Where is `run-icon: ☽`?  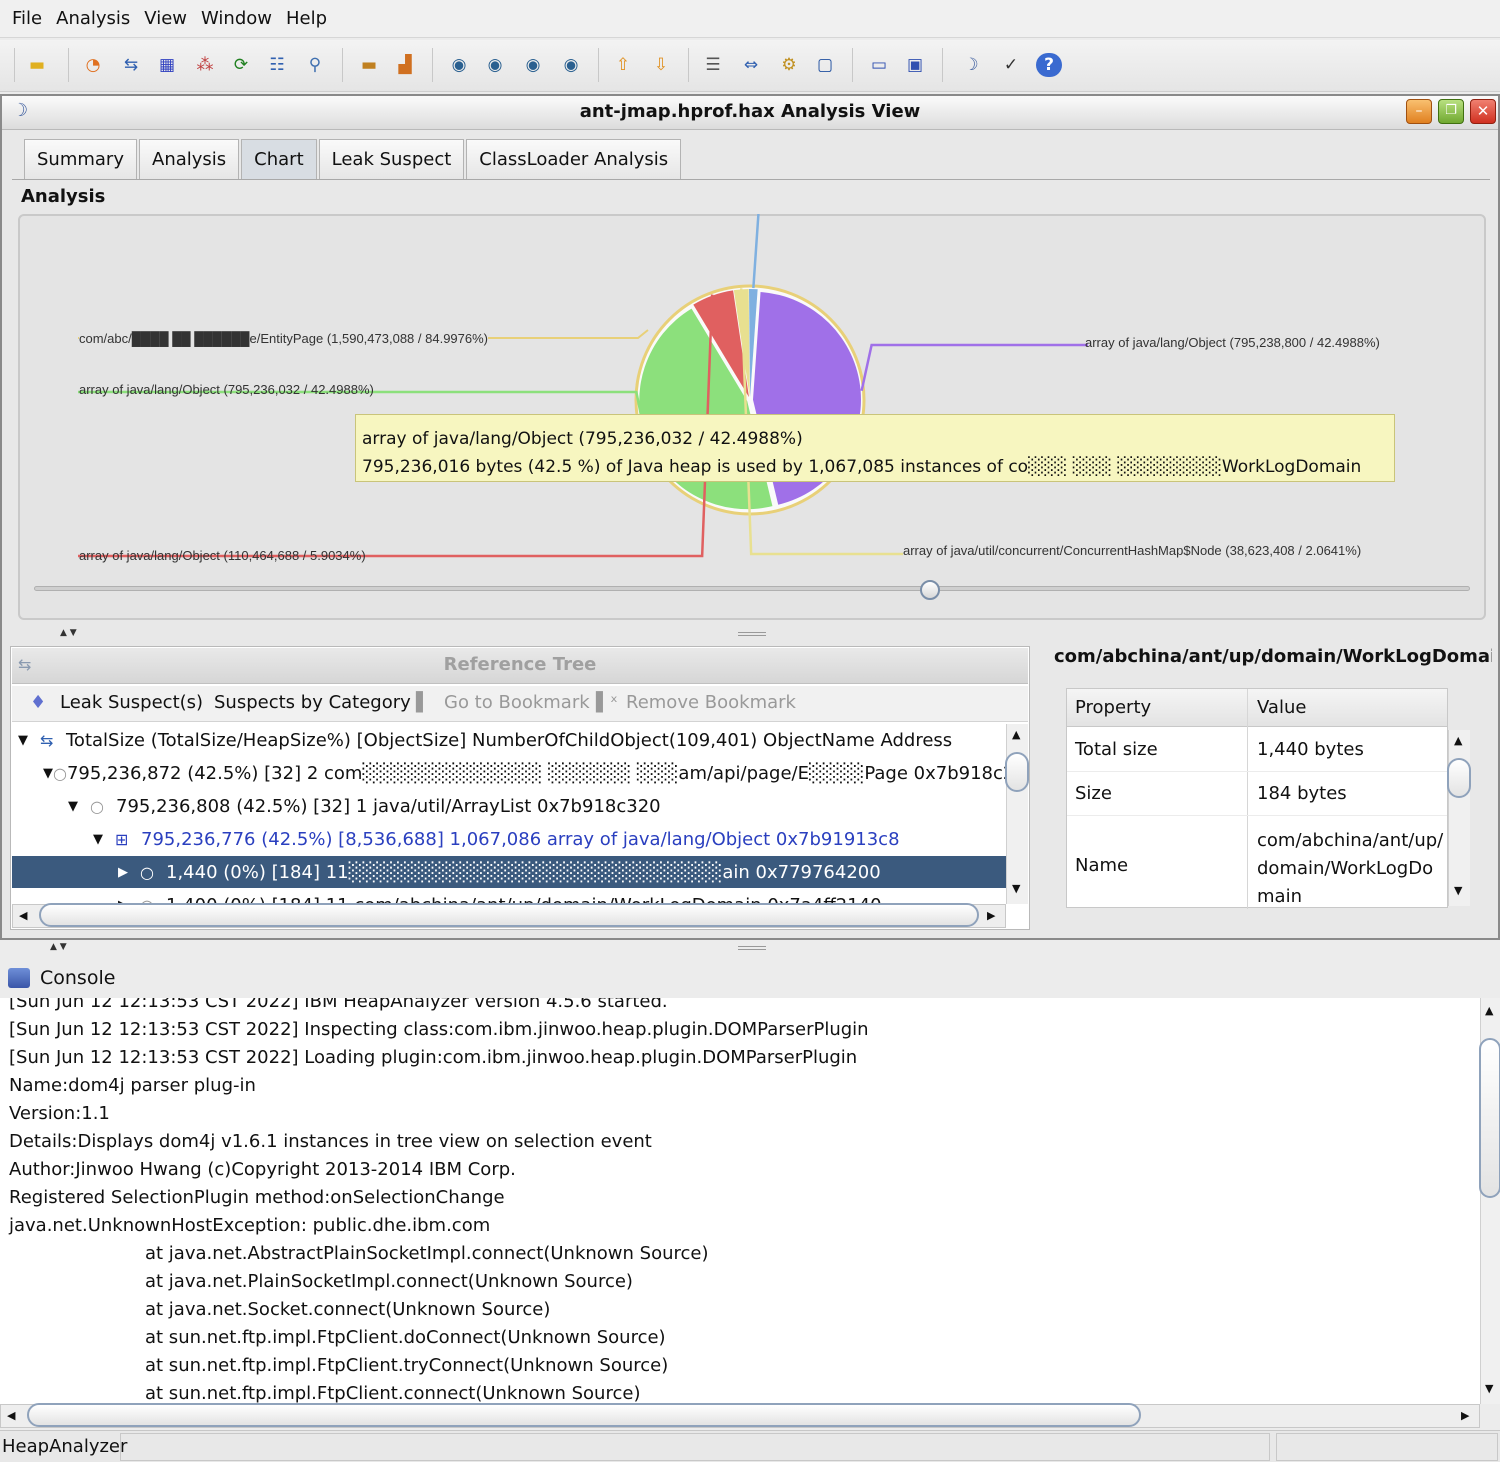
run-icon: ☽ is located at coordinates (971, 65).